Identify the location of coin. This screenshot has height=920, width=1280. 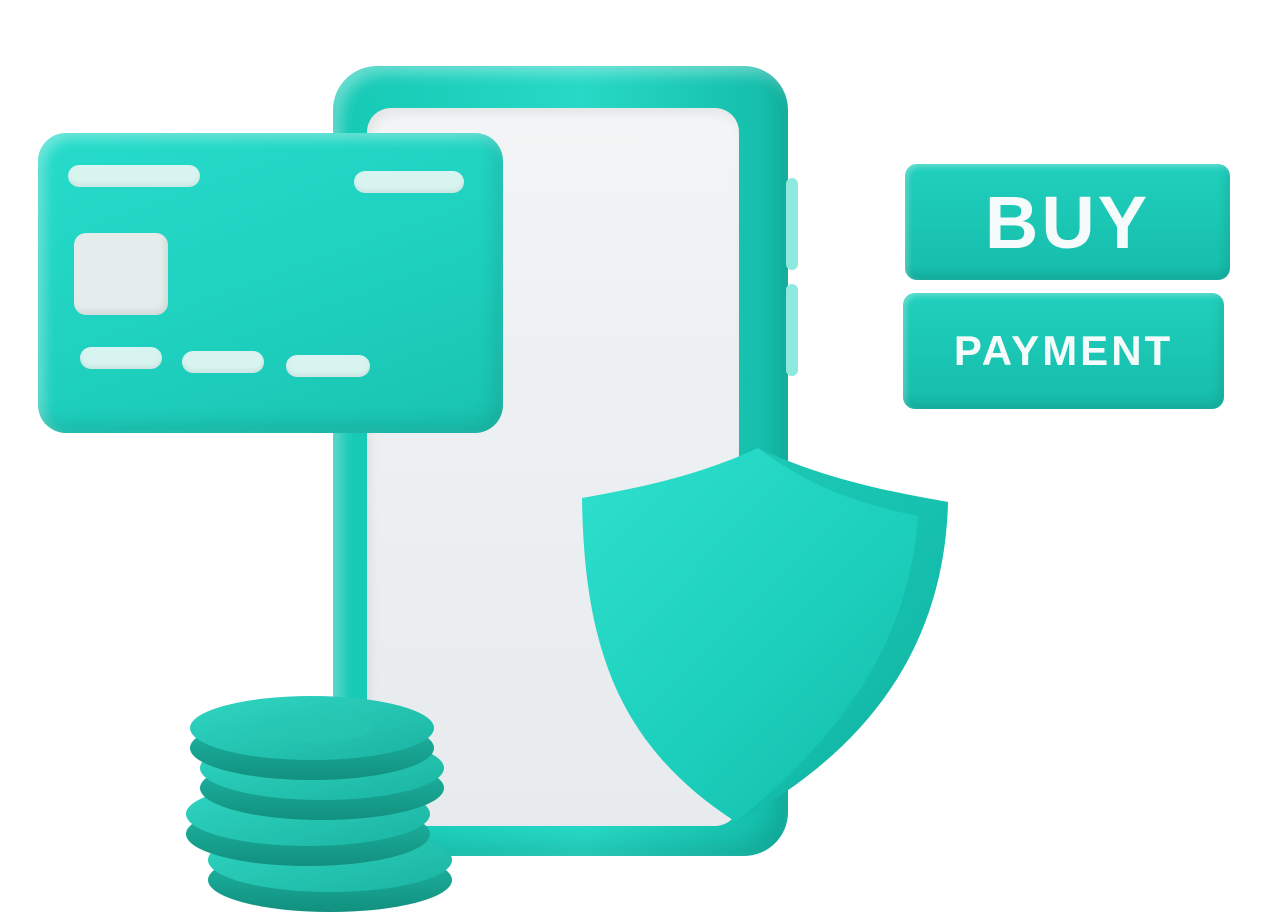
(312, 738).